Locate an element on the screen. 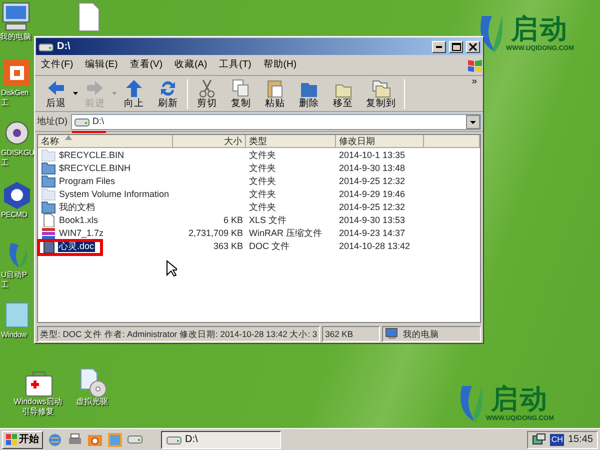 The height and width of the screenshot is (450, 600). books-icon is located at coordinates (48, 233).